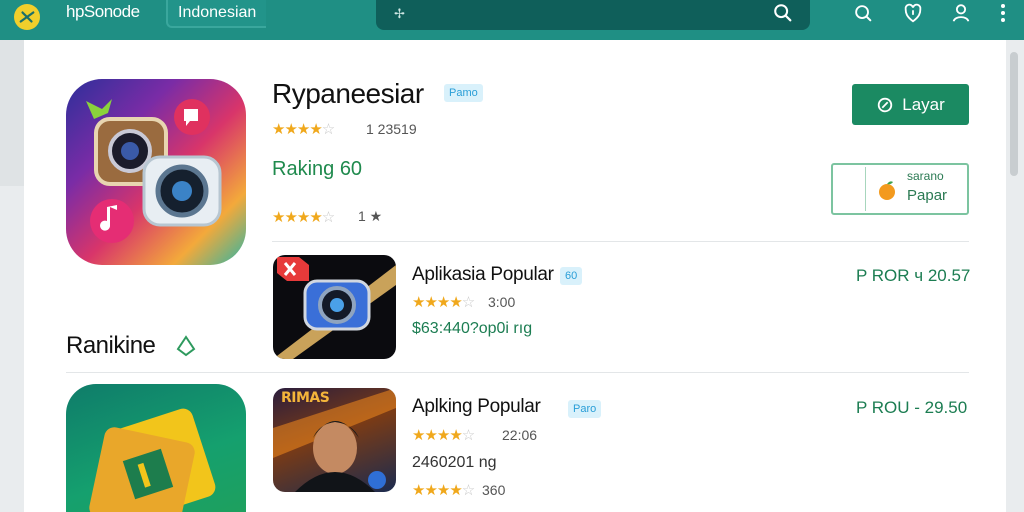  Describe the element at coordinates (885, 104) in the screenshot. I see `install-icon` at that location.